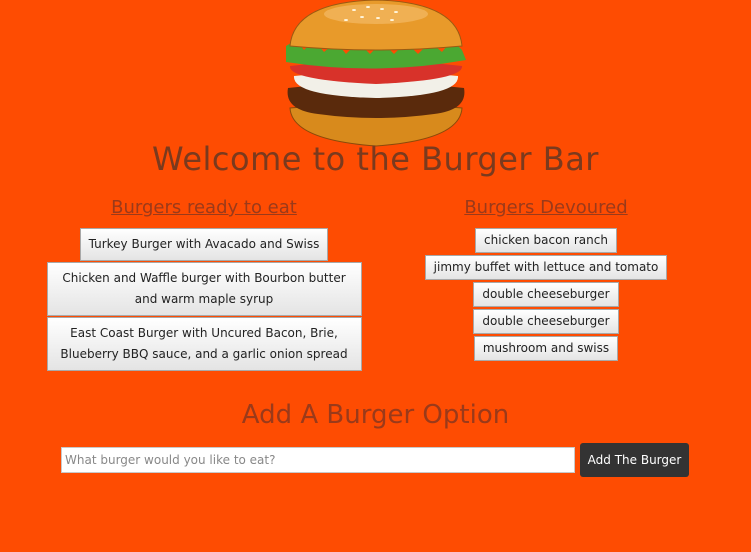 The image size is (751, 552). What do you see at coordinates (546, 207) in the screenshot?
I see `devoured-heading: Burgers Devoured` at bounding box center [546, 207].